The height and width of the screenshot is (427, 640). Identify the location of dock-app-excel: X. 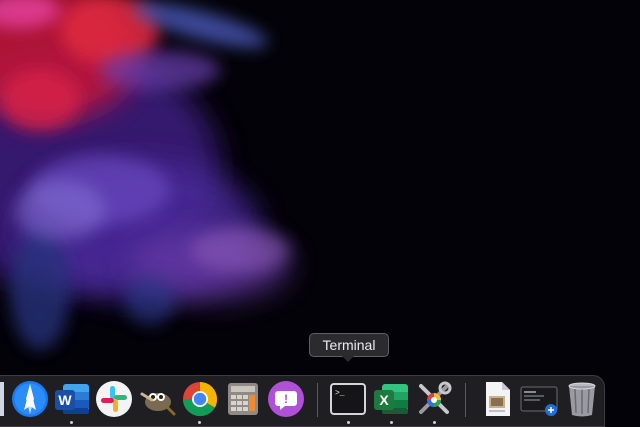
(391, 399).